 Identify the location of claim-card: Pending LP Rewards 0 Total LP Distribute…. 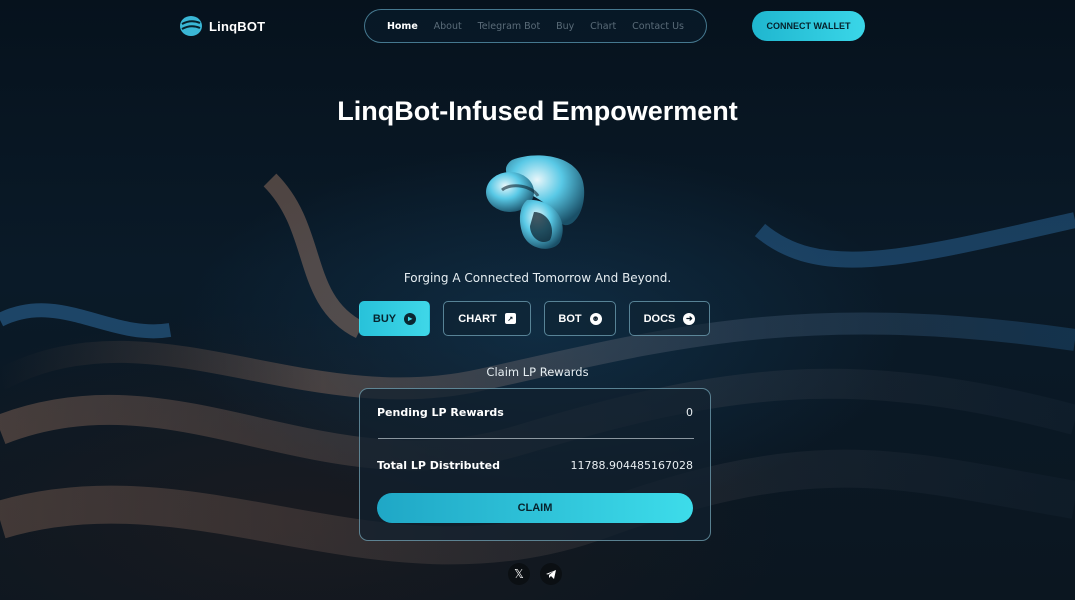
(535, 464).